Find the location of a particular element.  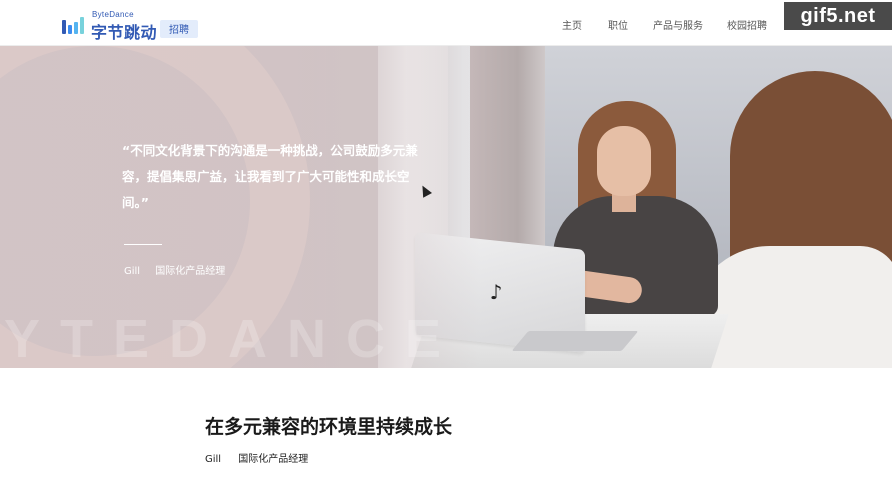

bytedance-logo: ByteDance 字节跳动 招聘 is located at coordinates (132, 26).